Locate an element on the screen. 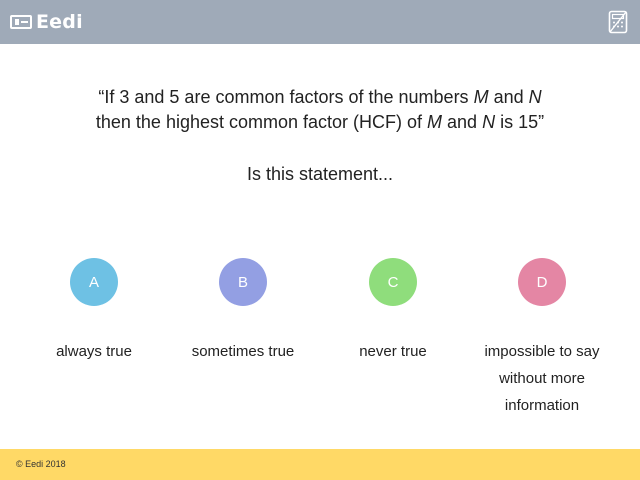 This screenshot has width=640, height=480. option-c: C never true is located at coordinates (393, 311).